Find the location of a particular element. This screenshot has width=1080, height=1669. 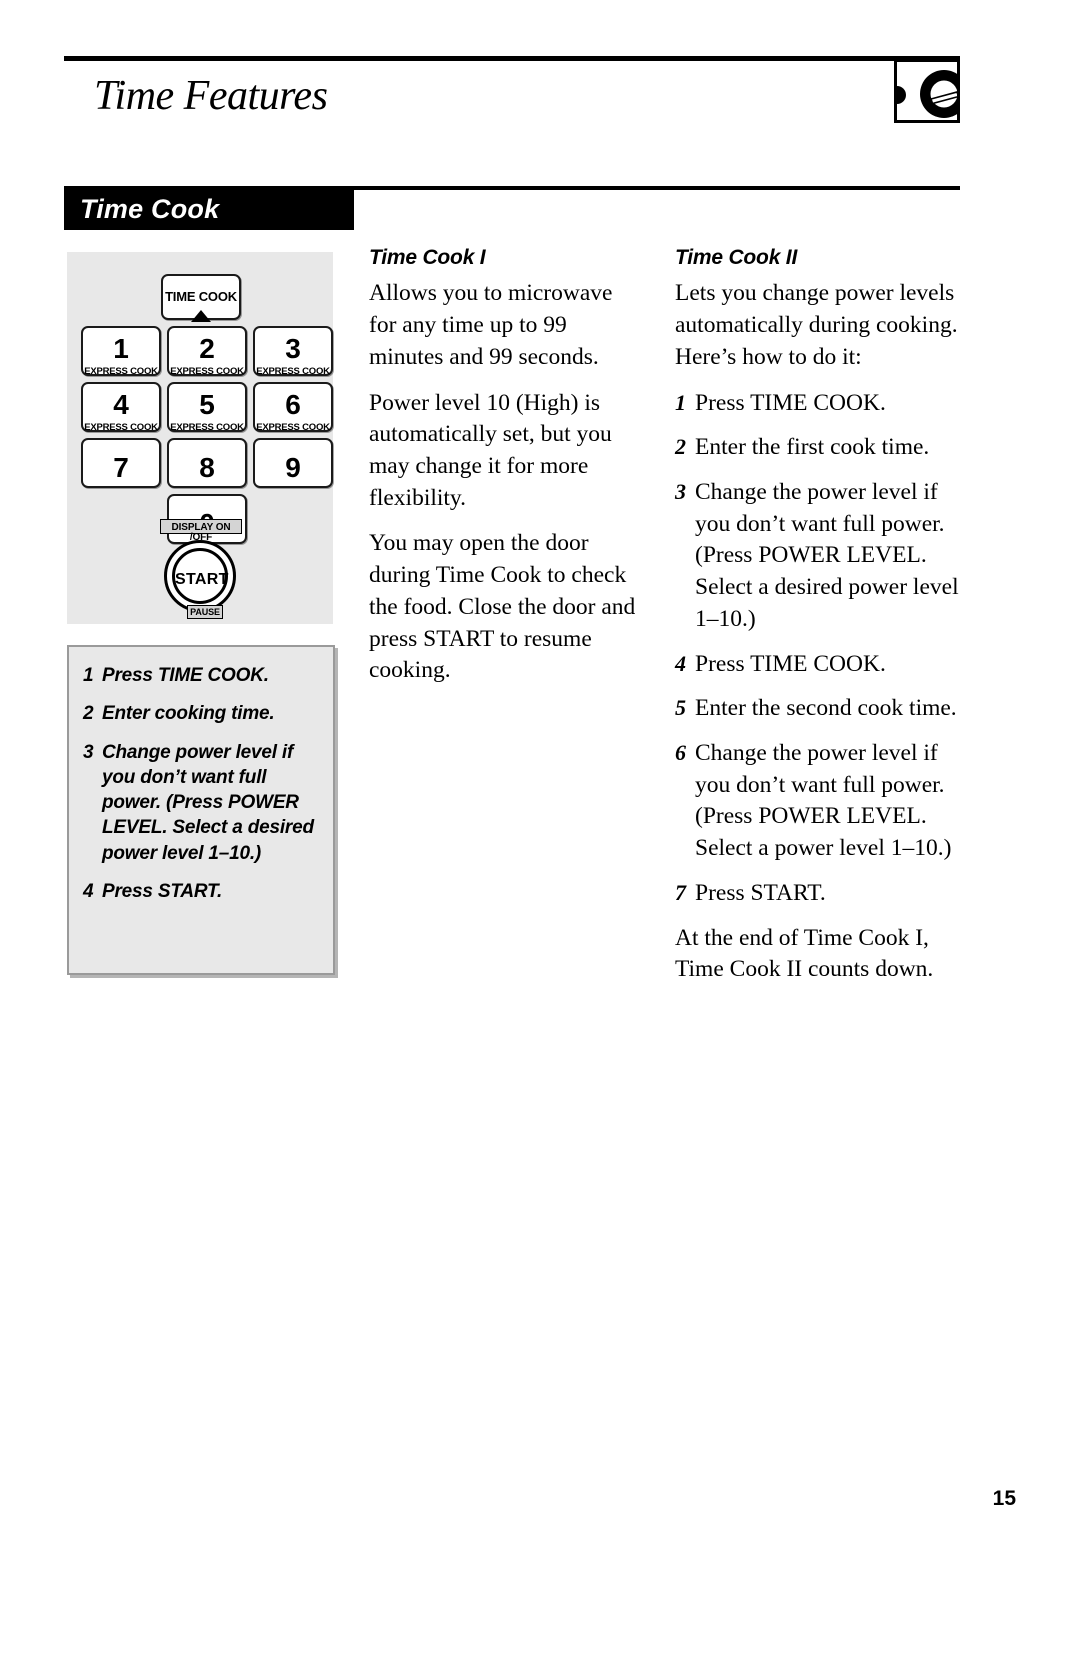

key-5: 5 EXPRESS COOK is located at coordinates (207, 407).